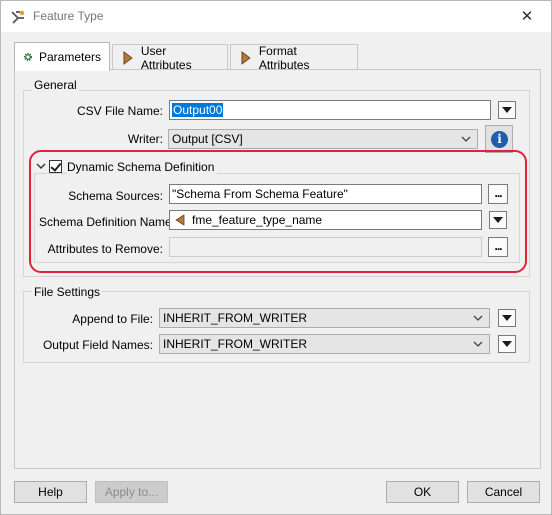 This screenshot has height=515, width=552. I want to click on general-group-label: General, so click(55, 85).